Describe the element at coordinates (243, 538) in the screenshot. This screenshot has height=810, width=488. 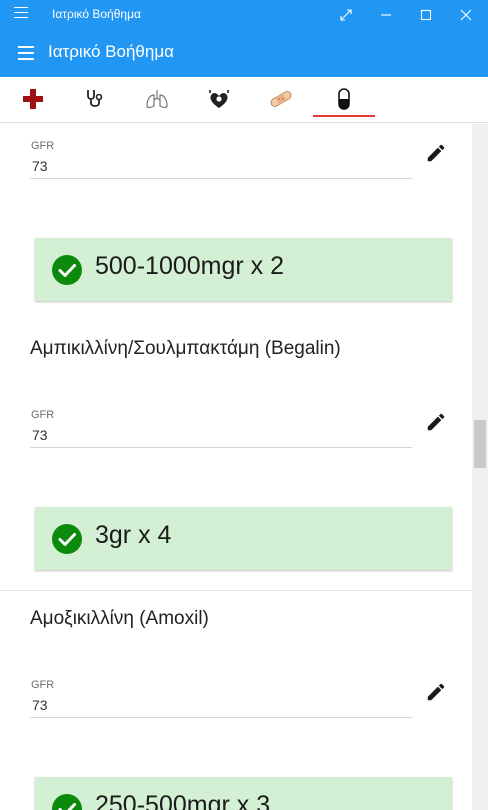
I see `dose-result: 3gr x 4` at that location.